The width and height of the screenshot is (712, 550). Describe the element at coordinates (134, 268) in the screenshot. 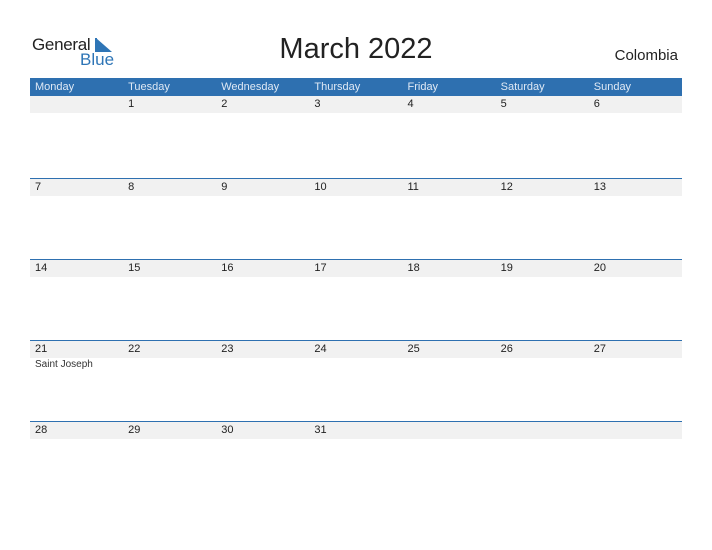

I see `day-number: 15` at that location.